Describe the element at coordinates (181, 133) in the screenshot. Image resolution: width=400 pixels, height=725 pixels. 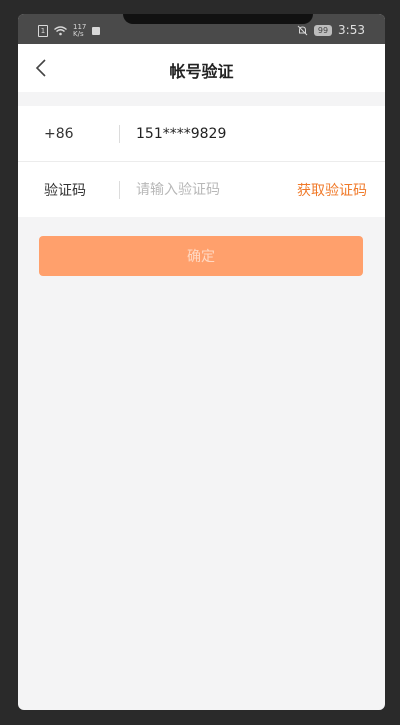
I see `phone-number: 151****9829` at that location.